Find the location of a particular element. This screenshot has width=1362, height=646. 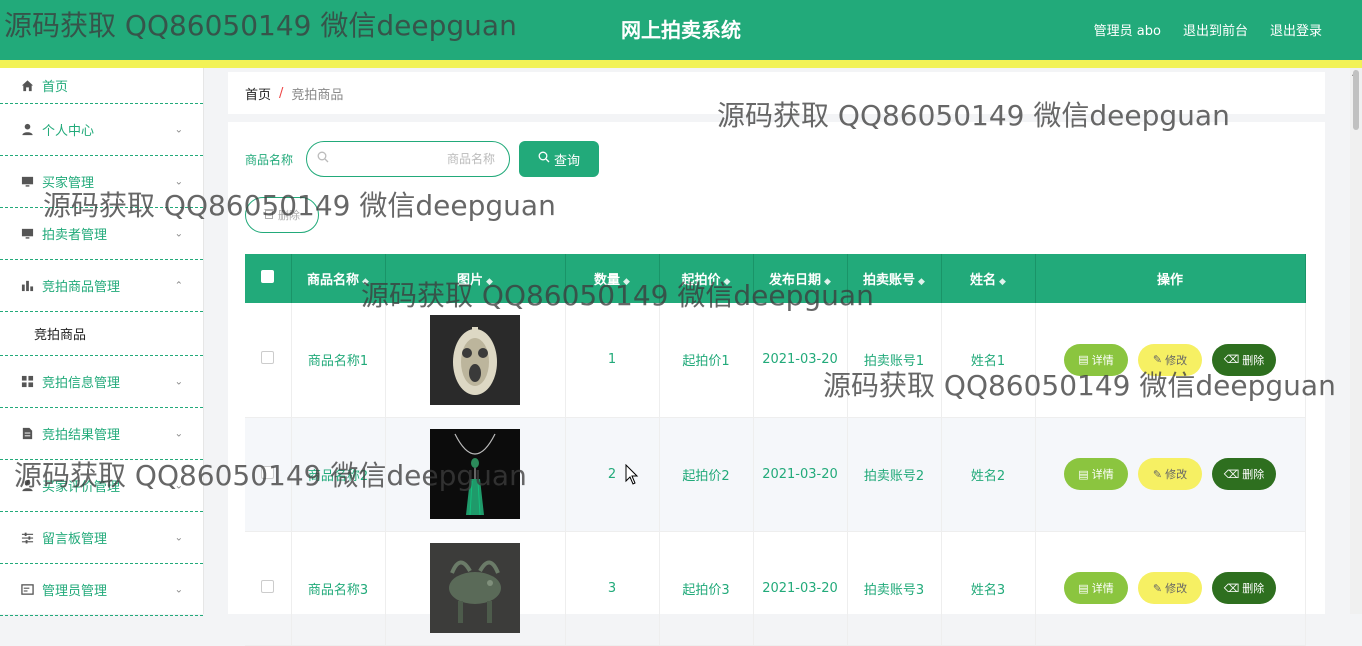

chevron-up-icon: ⌃ is located at coordinates (178, 285).